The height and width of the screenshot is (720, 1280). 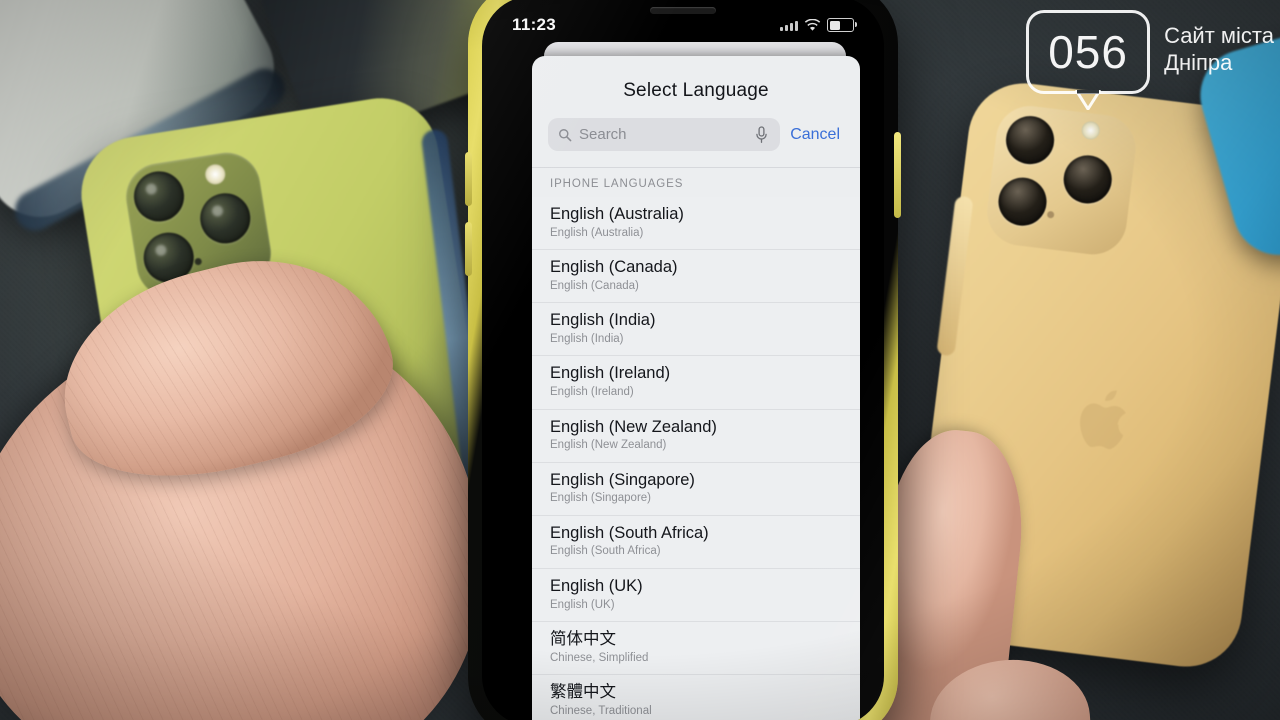 What do you see at coordinates (1103, 420) in the screenshot?
I see `apple-logo-icon` at bounding box center [1103, 420].